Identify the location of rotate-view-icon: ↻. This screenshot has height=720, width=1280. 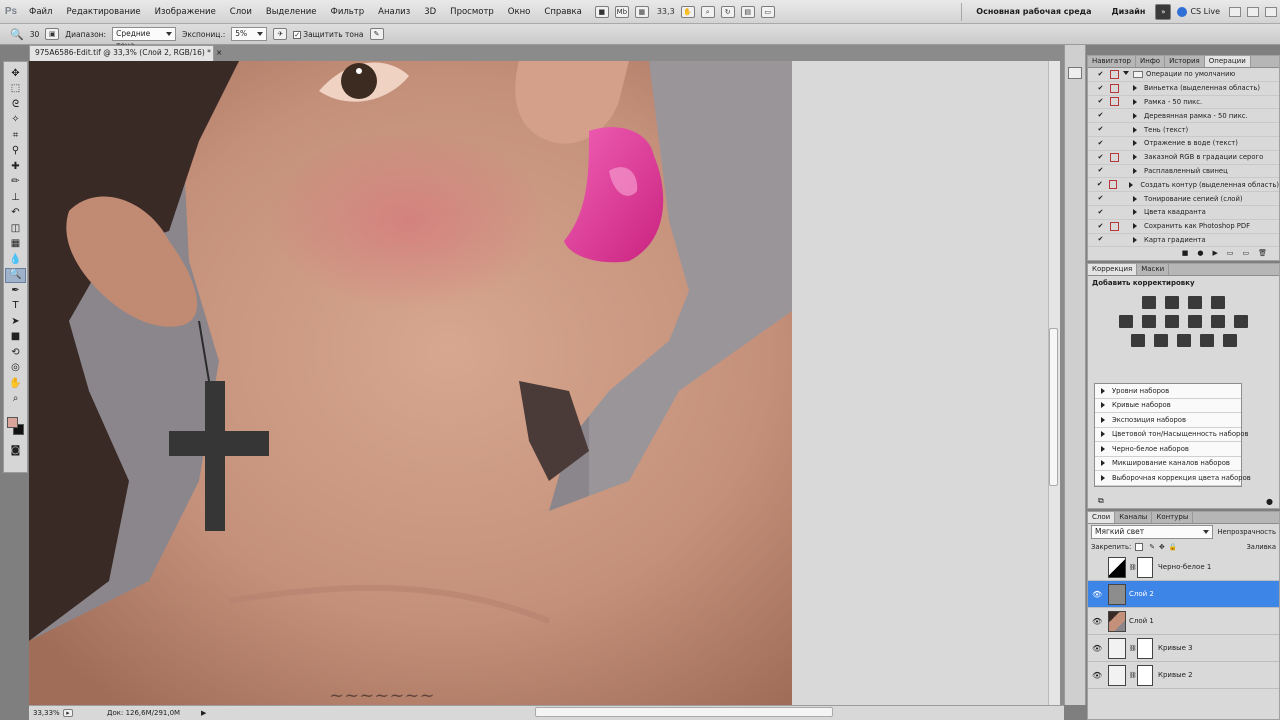
(727, 11).